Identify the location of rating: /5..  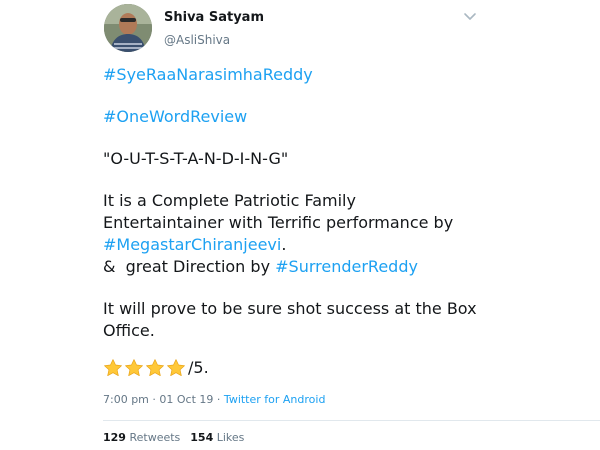
(313, 368).